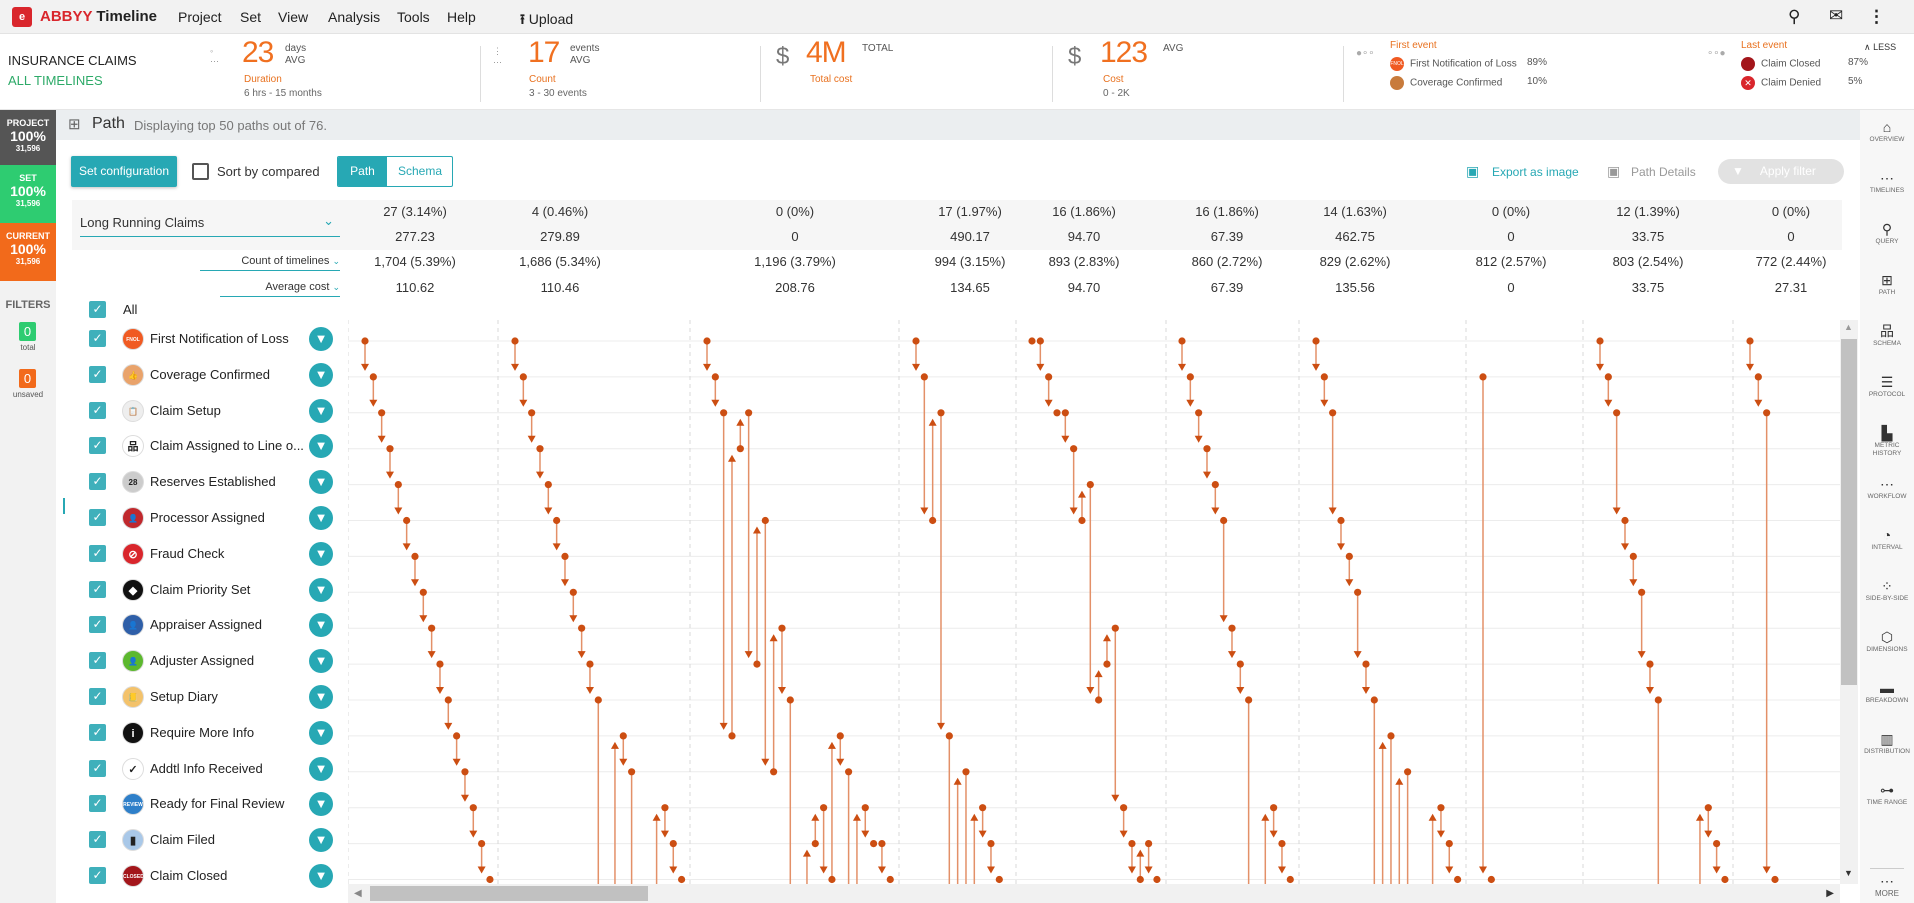 The height and width of the screenshot is (903, 1914). Describe the element at coordinates (1887, 335) in the screenshot. I see `sidebar-item-schema: 品 SCHEMA` at that location.